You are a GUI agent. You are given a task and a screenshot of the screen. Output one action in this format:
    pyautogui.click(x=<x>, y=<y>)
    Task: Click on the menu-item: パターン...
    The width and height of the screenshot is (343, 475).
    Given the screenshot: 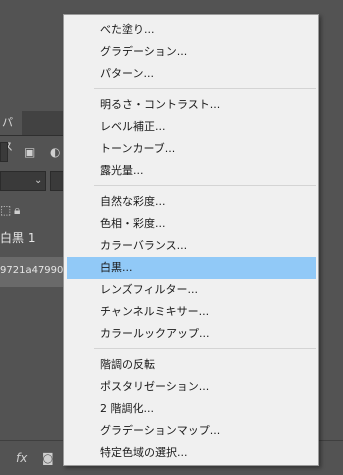 What is the action you would take?
    pyautogui.click(x=191, y=74)
    